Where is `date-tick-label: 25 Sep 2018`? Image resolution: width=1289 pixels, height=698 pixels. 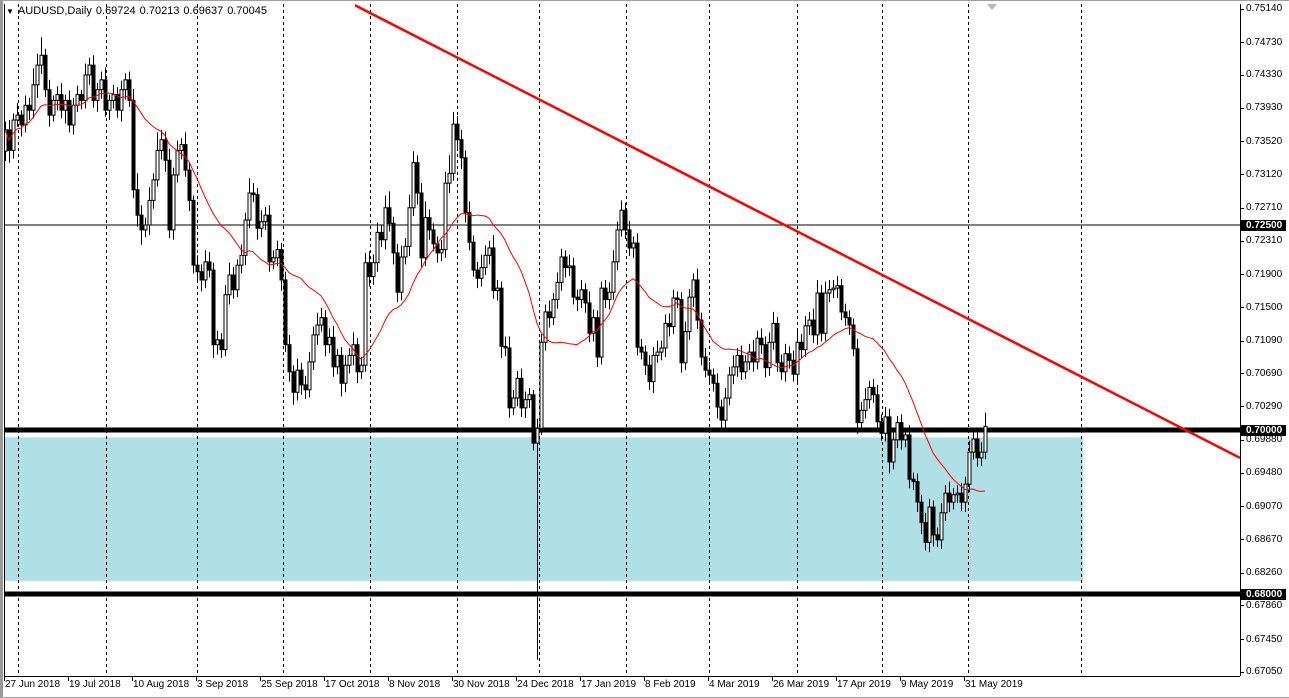
date-tick-label: 25 Sep 2018 is located at coordinates (289, 684).